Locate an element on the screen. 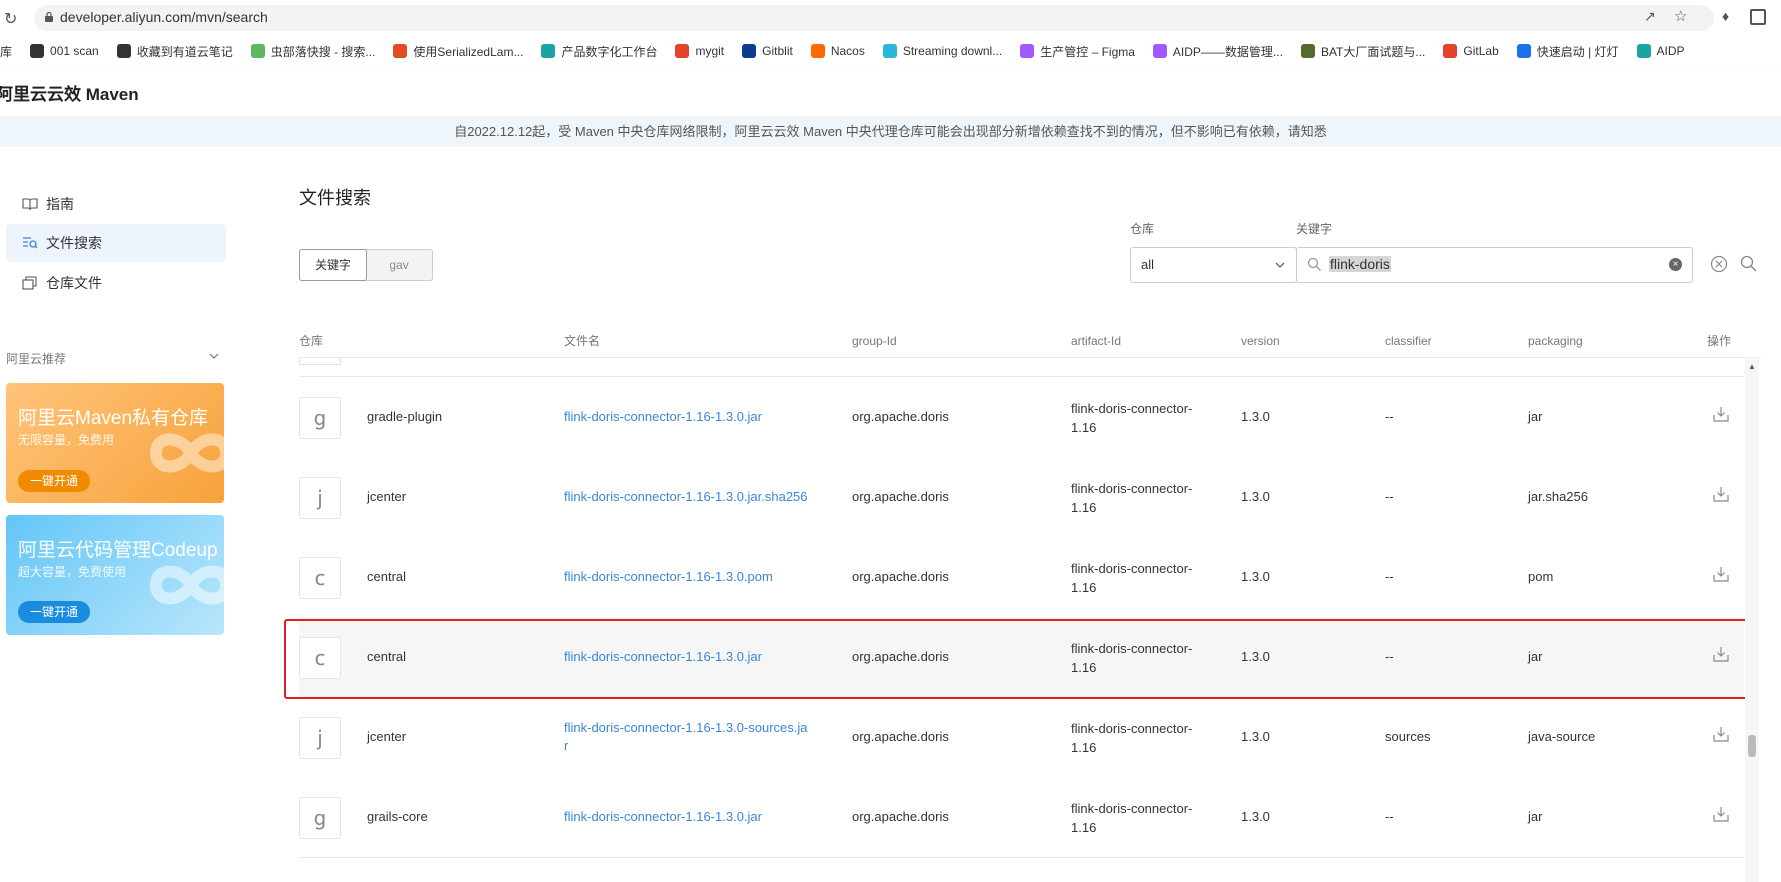 The height and width of the screenshot is (882, 1781). lock-icon is located at coordinates (48, 16).